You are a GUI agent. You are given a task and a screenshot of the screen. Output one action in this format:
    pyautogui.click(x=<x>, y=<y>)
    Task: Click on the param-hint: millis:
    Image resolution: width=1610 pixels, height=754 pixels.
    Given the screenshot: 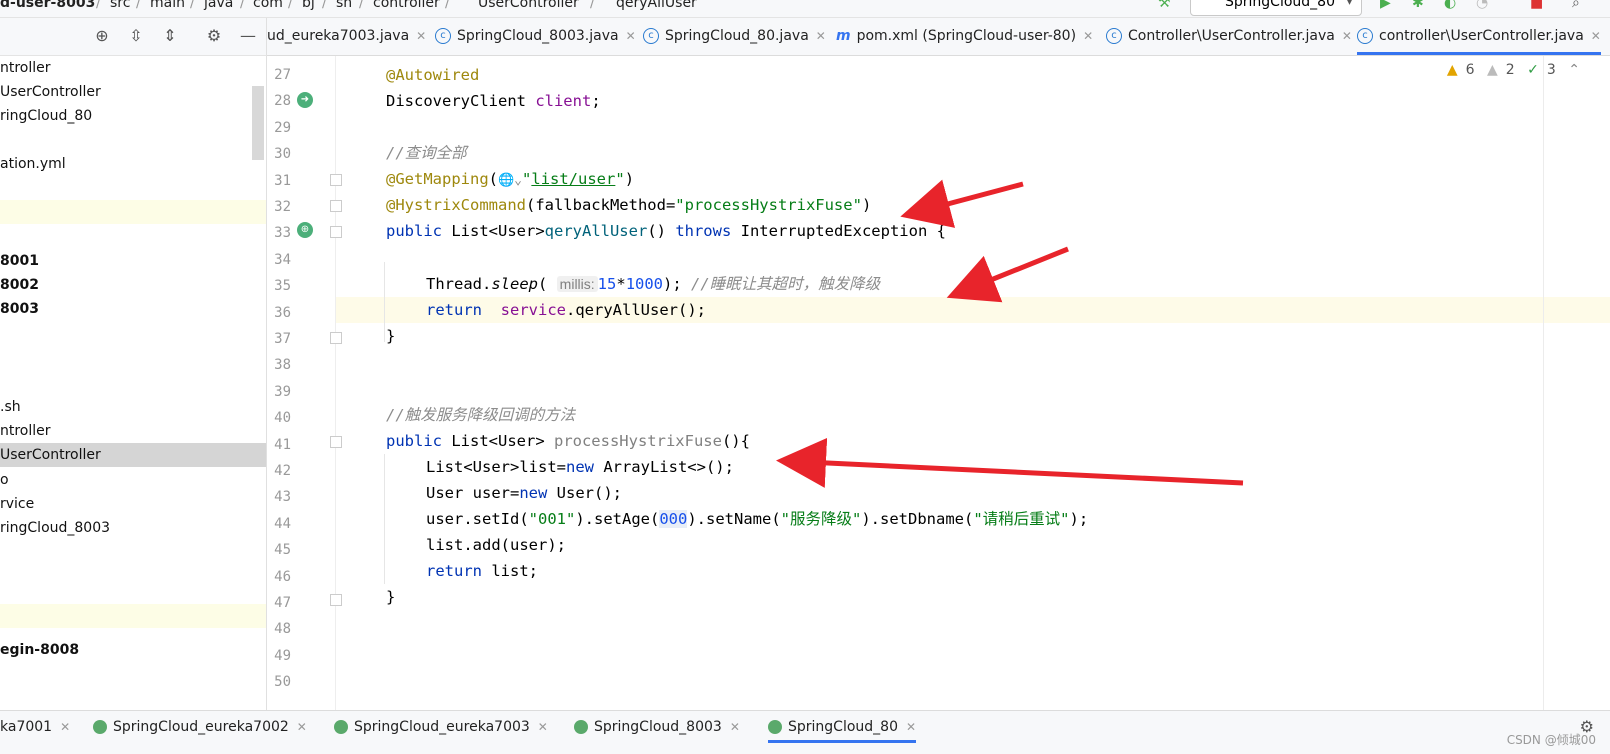 What is the action you would take?
    pyautogui.click(x=577, y=284)
    